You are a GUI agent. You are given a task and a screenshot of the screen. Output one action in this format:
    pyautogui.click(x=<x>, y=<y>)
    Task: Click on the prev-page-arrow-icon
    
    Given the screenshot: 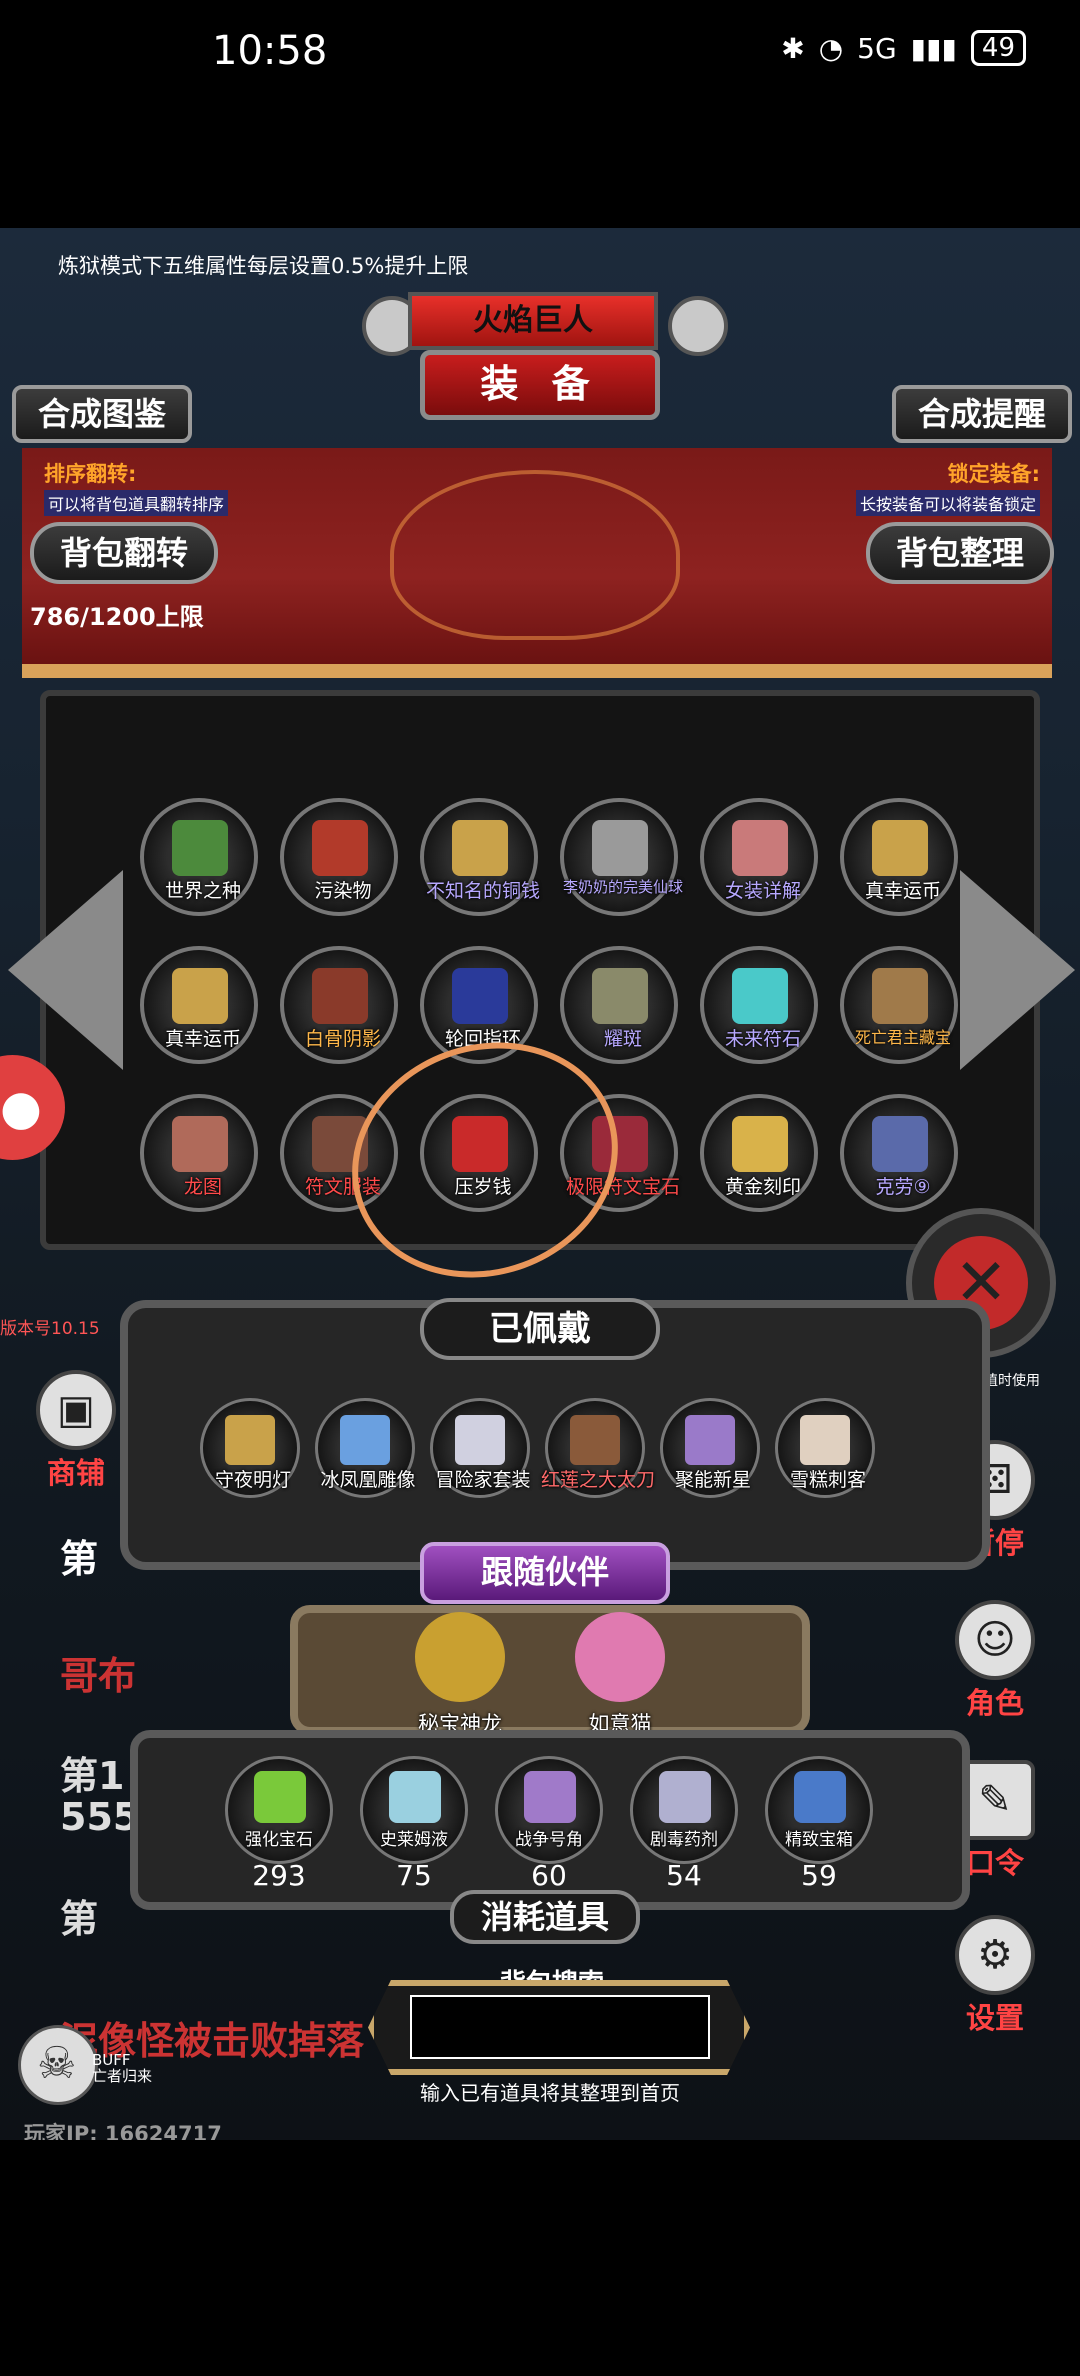 What is the action you would take?
    pyautogui.click(x=65, y=970)
    